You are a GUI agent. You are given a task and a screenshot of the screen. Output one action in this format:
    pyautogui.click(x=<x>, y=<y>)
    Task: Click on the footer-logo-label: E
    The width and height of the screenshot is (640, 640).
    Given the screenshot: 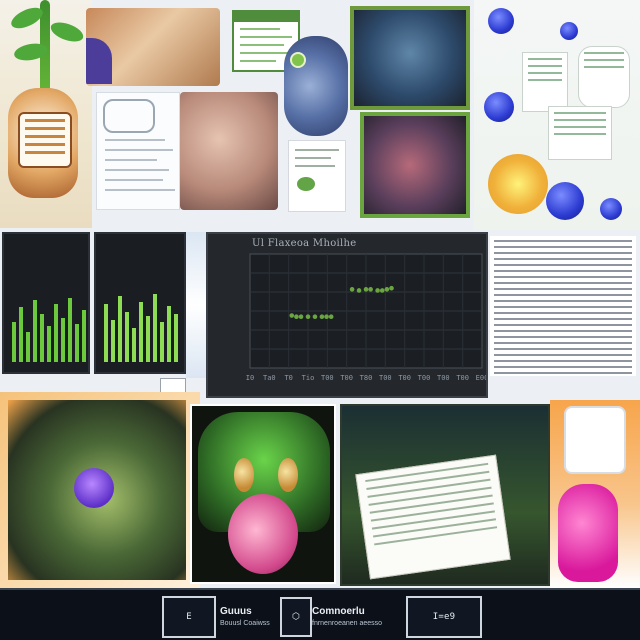 What is the action you would take?
    pyautogui.click(x=189, y=617)
    